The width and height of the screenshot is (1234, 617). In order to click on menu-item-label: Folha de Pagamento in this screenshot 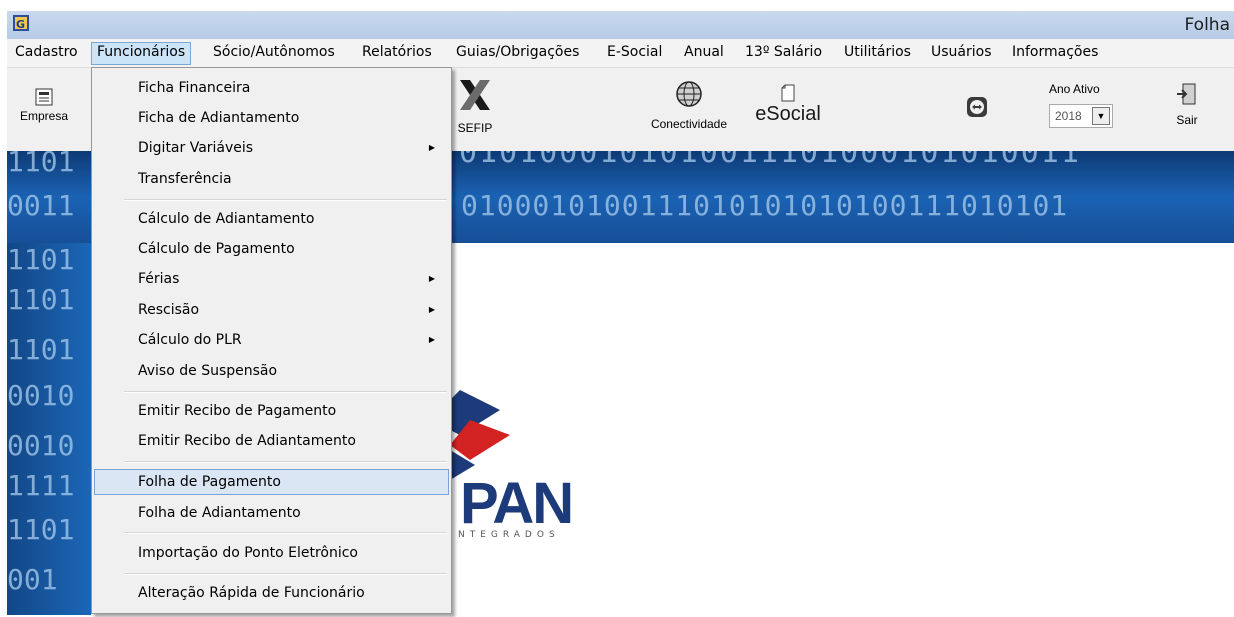, I will do `click(209, 482)`.